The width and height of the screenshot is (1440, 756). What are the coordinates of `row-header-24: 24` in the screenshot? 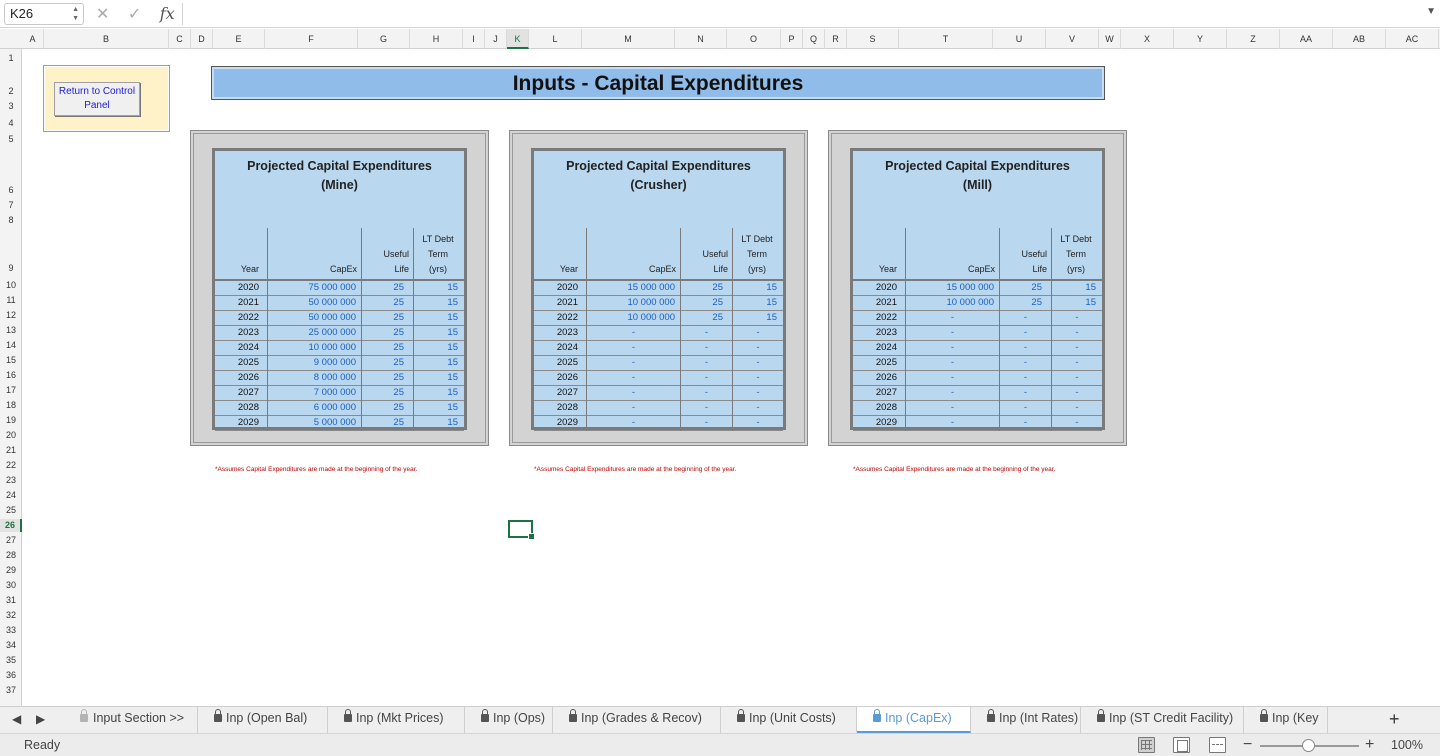 It's located at (11, 495).